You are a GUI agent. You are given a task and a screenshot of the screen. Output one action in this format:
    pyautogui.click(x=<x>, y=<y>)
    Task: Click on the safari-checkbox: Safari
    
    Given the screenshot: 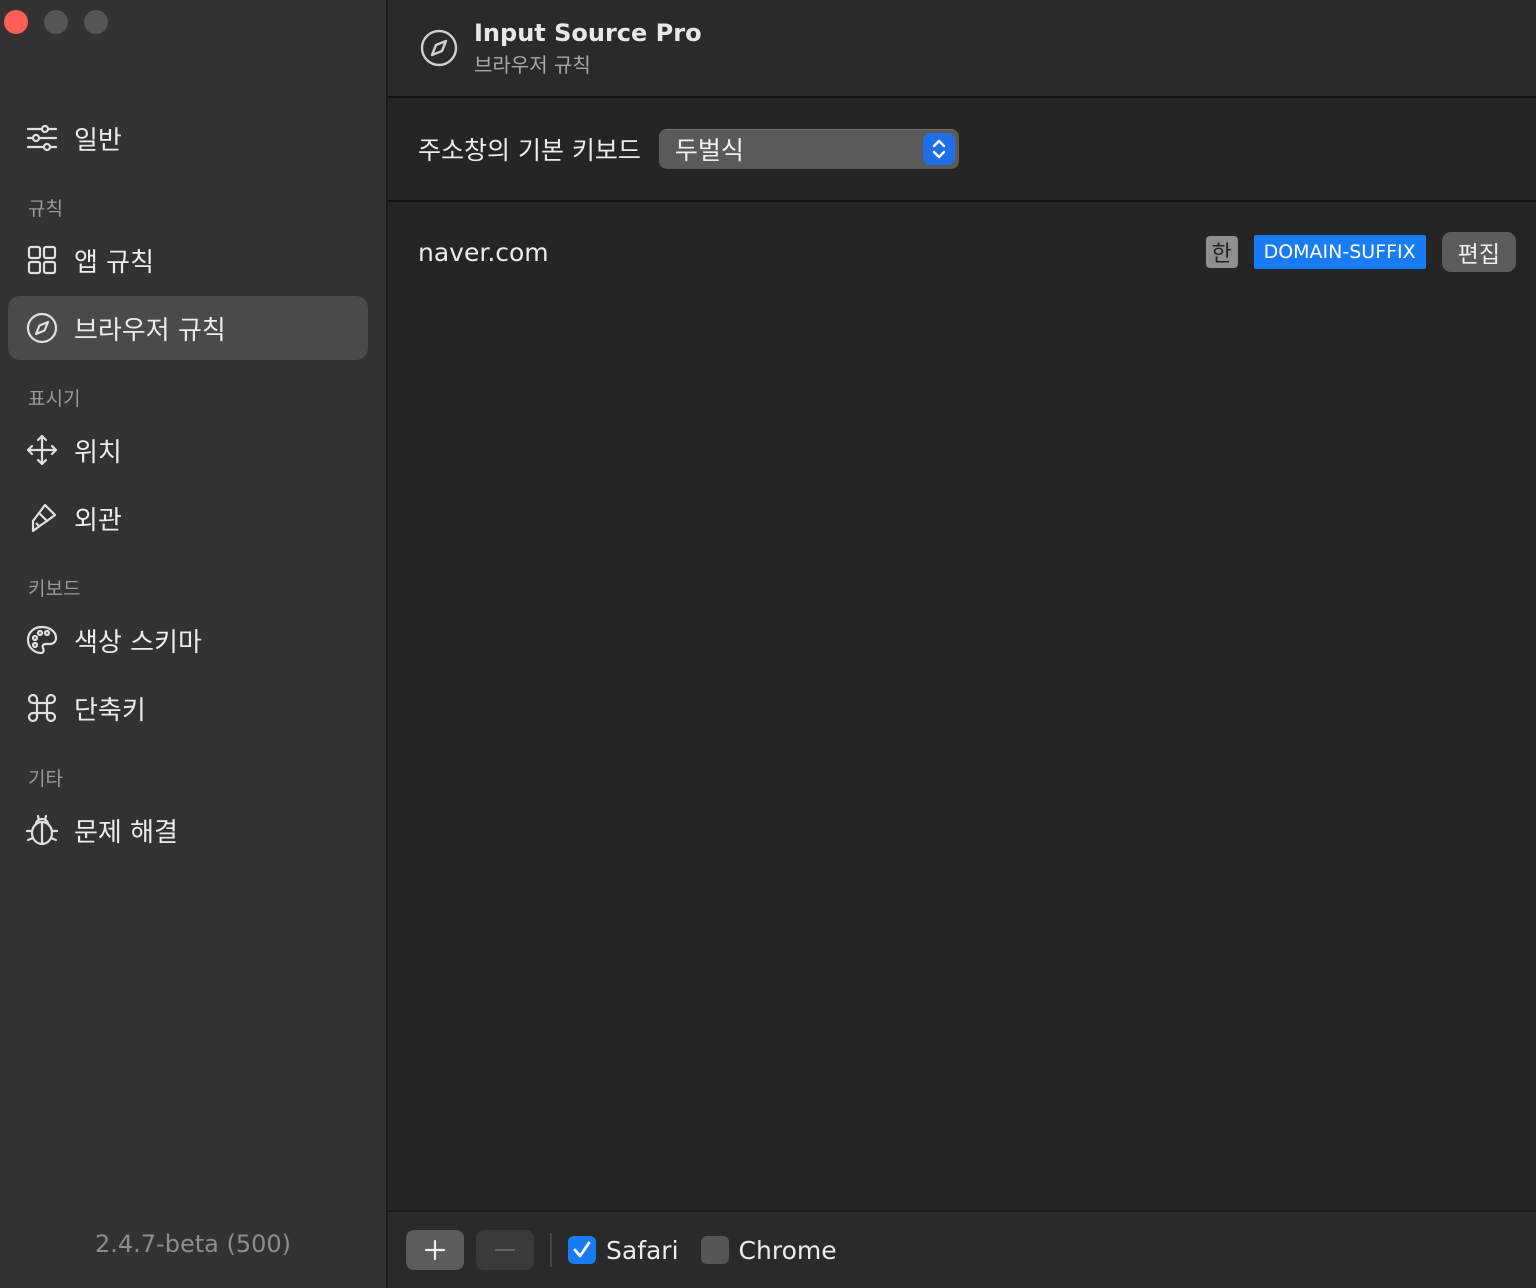 What is the action you would take?
    pyautogui.click(x=623, y=1250)
    